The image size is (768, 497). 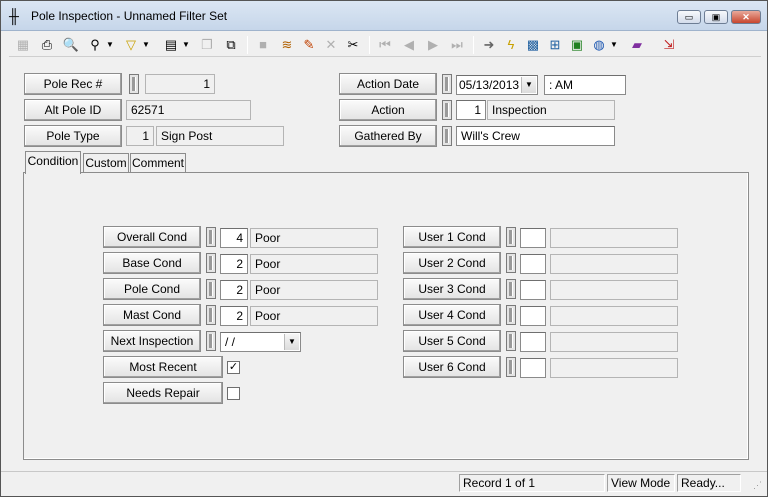 What do you see at coordinates (452, 237) in the screenshot?
I see `user-1-cond-button: User 1 Cond` at bounding box center [452, 237].